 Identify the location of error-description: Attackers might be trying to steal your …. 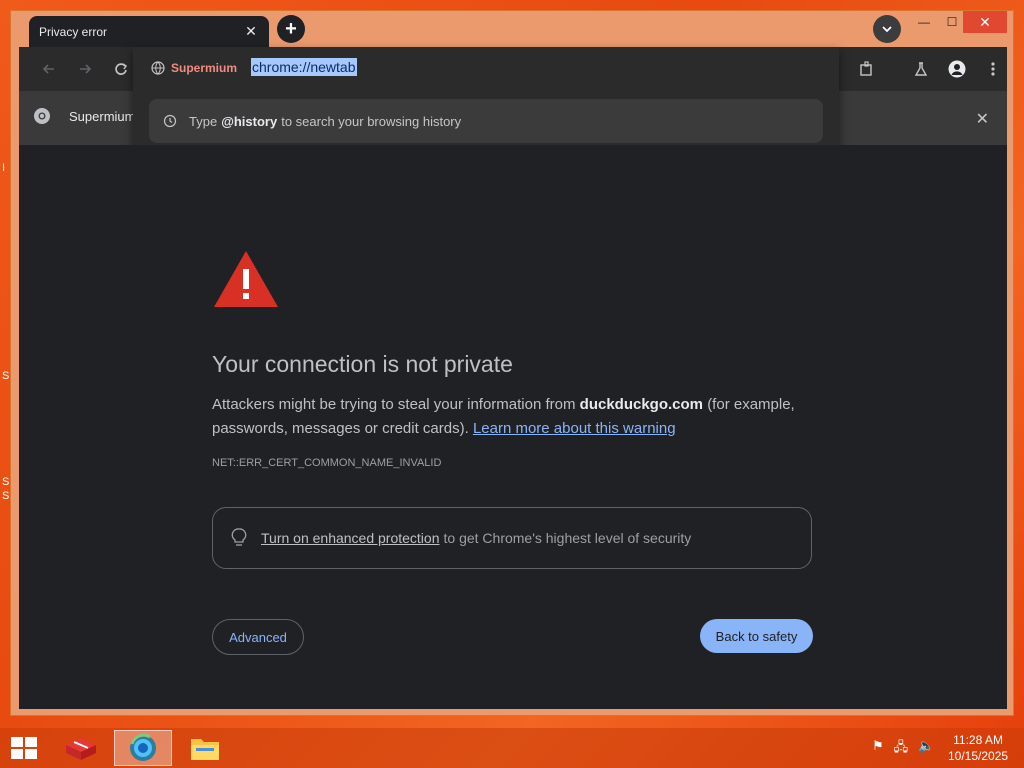
(512, 417).